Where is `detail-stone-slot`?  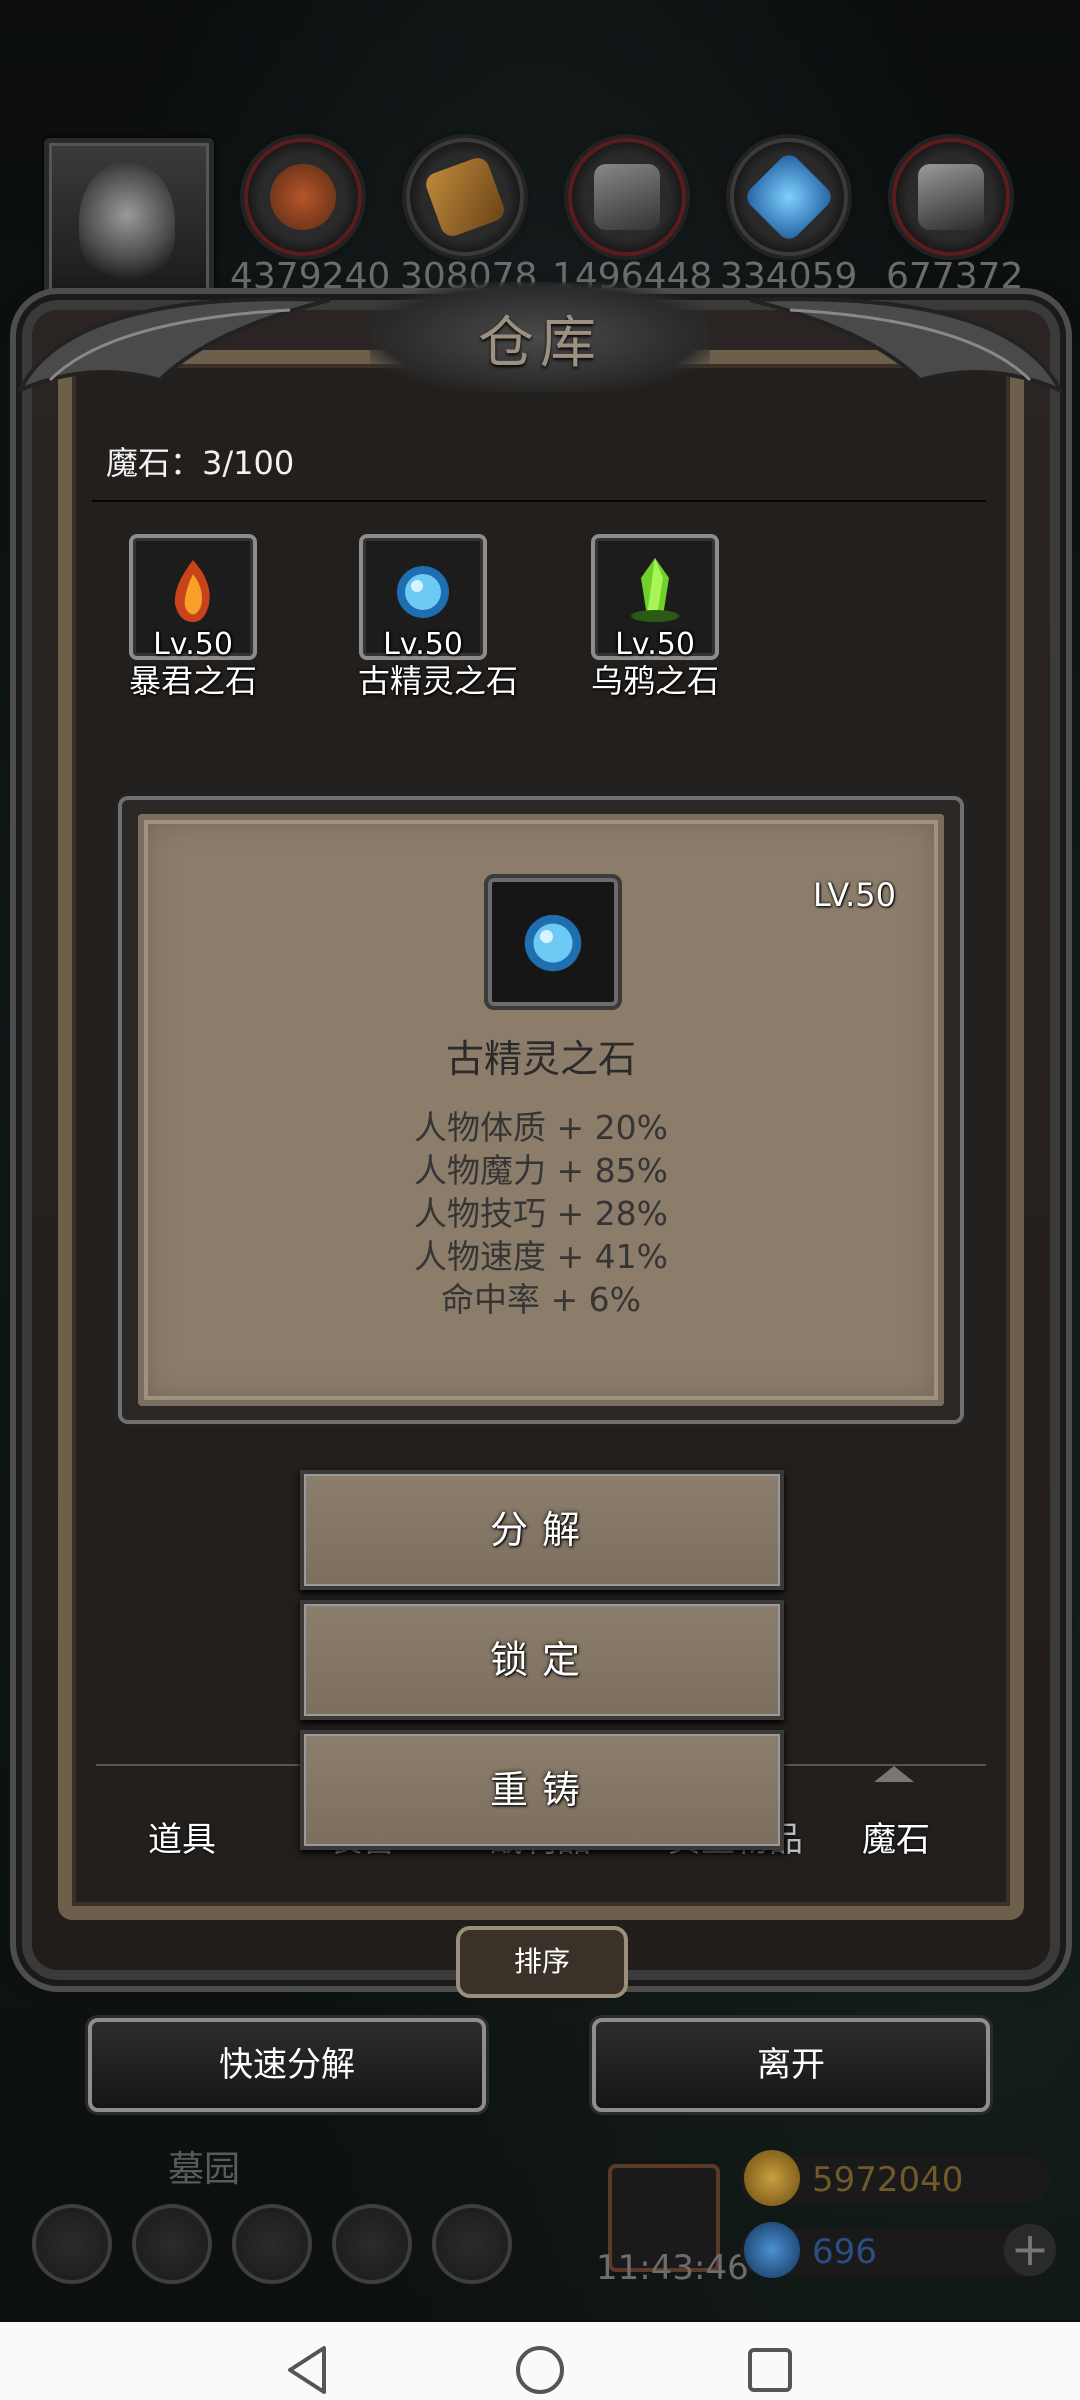 detail-stone-slot is located at coordinates (553, 942).